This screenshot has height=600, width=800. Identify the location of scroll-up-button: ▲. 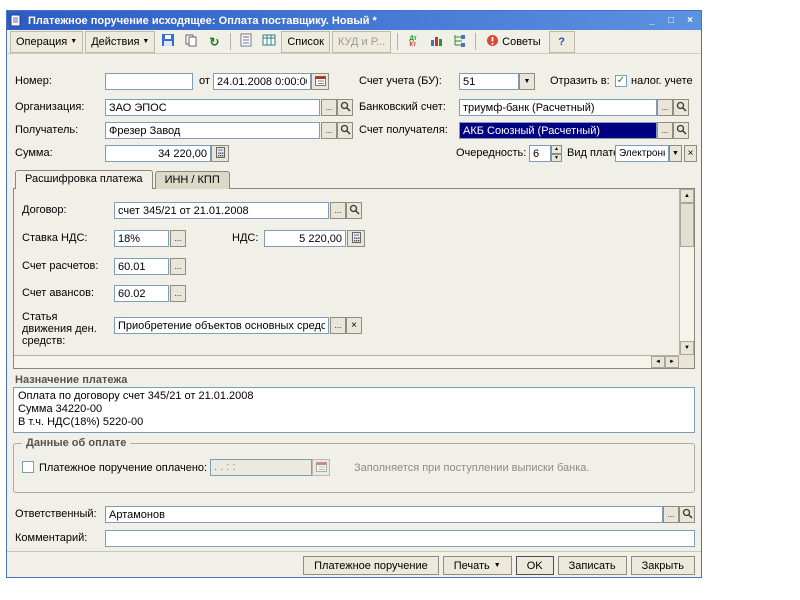
(687, 196).